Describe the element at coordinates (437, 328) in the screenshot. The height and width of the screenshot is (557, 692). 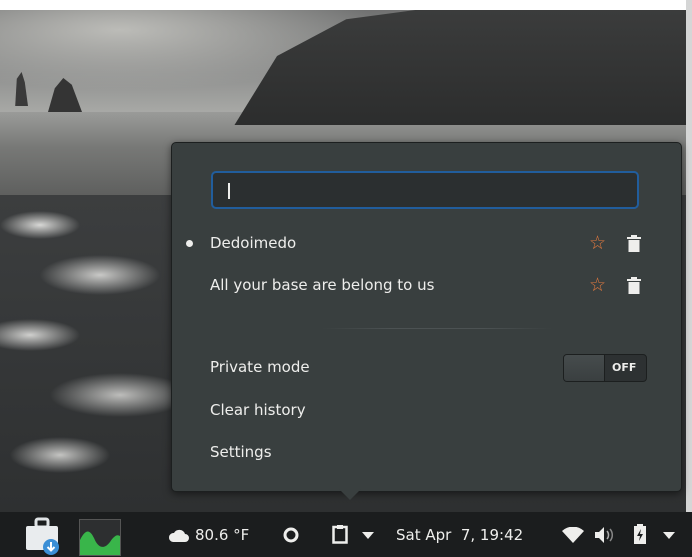
I see `menu-separator` at that location.